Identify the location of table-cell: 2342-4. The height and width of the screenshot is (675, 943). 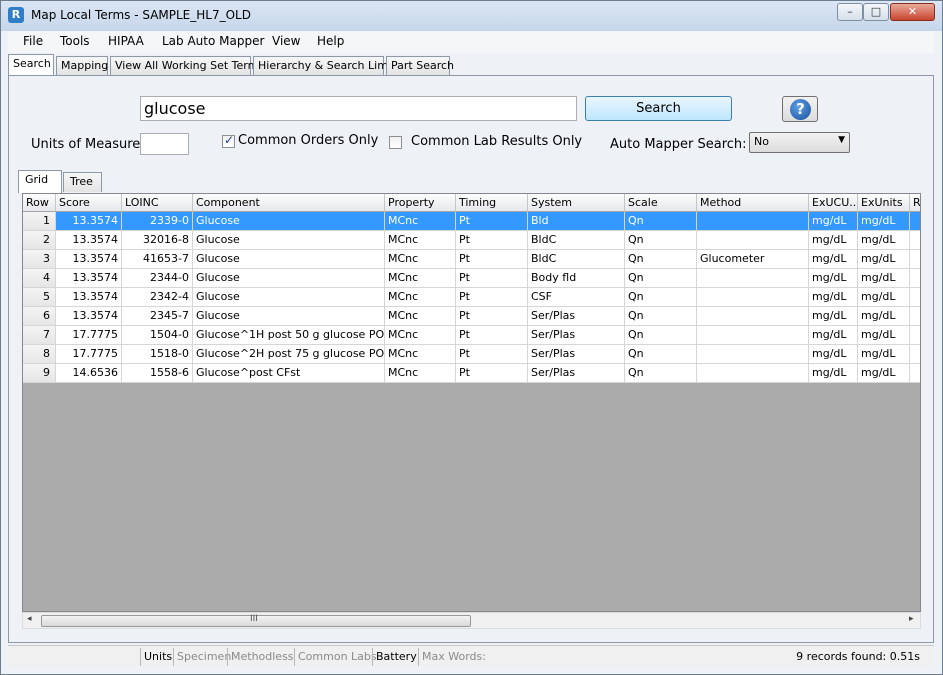
(157, 297).